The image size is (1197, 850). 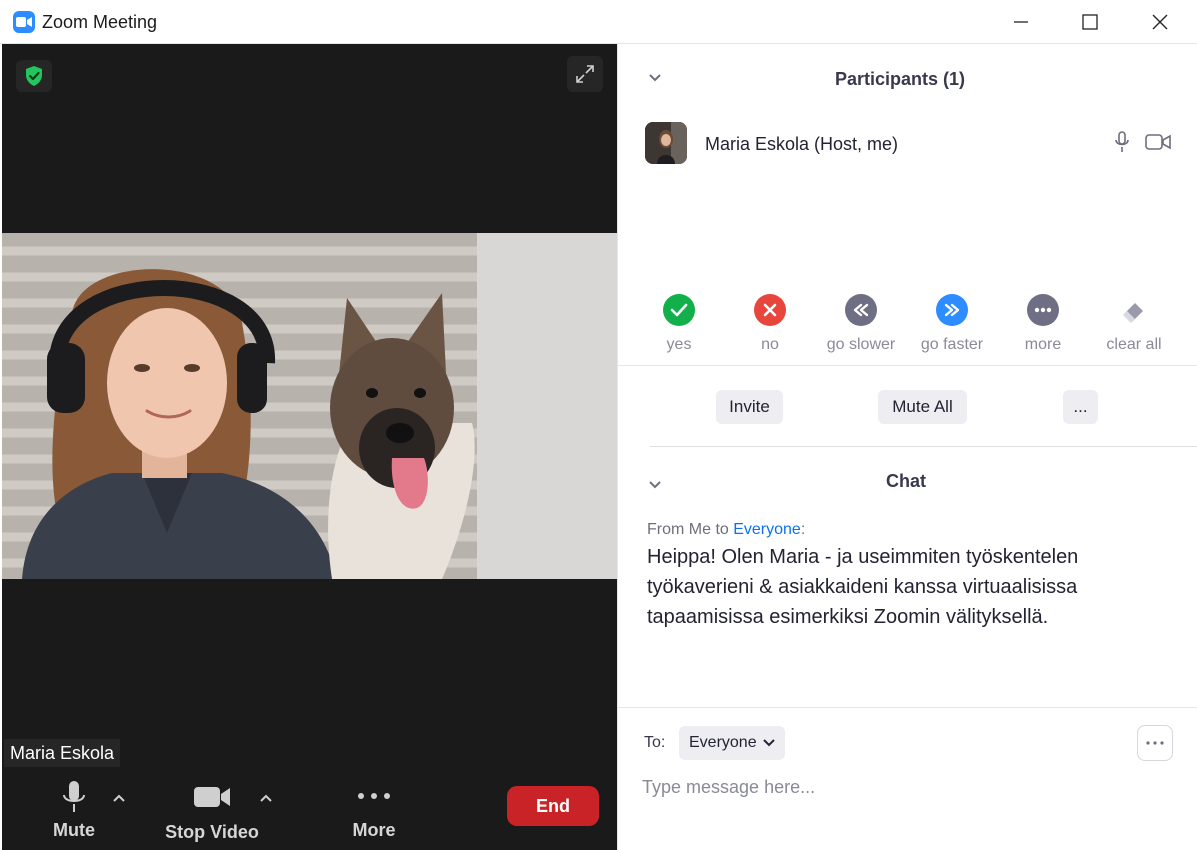 I want to click on reaction-go-faster: go faster, so click(x=952, y=324).